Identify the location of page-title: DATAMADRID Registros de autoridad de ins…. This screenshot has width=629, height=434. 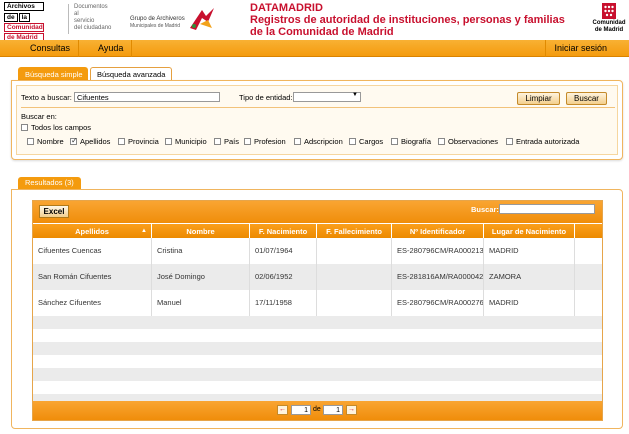
(407, 20).